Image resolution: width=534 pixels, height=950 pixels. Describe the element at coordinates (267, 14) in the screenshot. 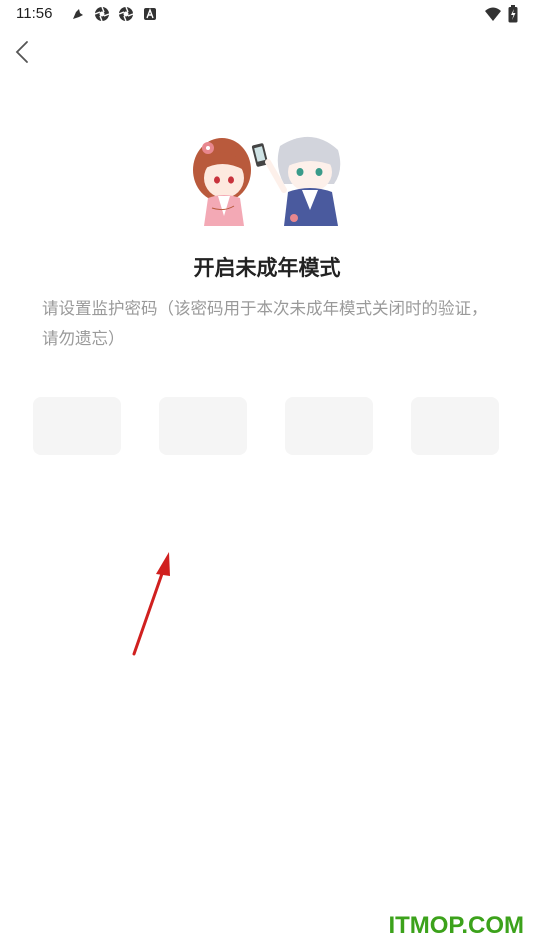

I see `status-bar: 11:56` at that location.